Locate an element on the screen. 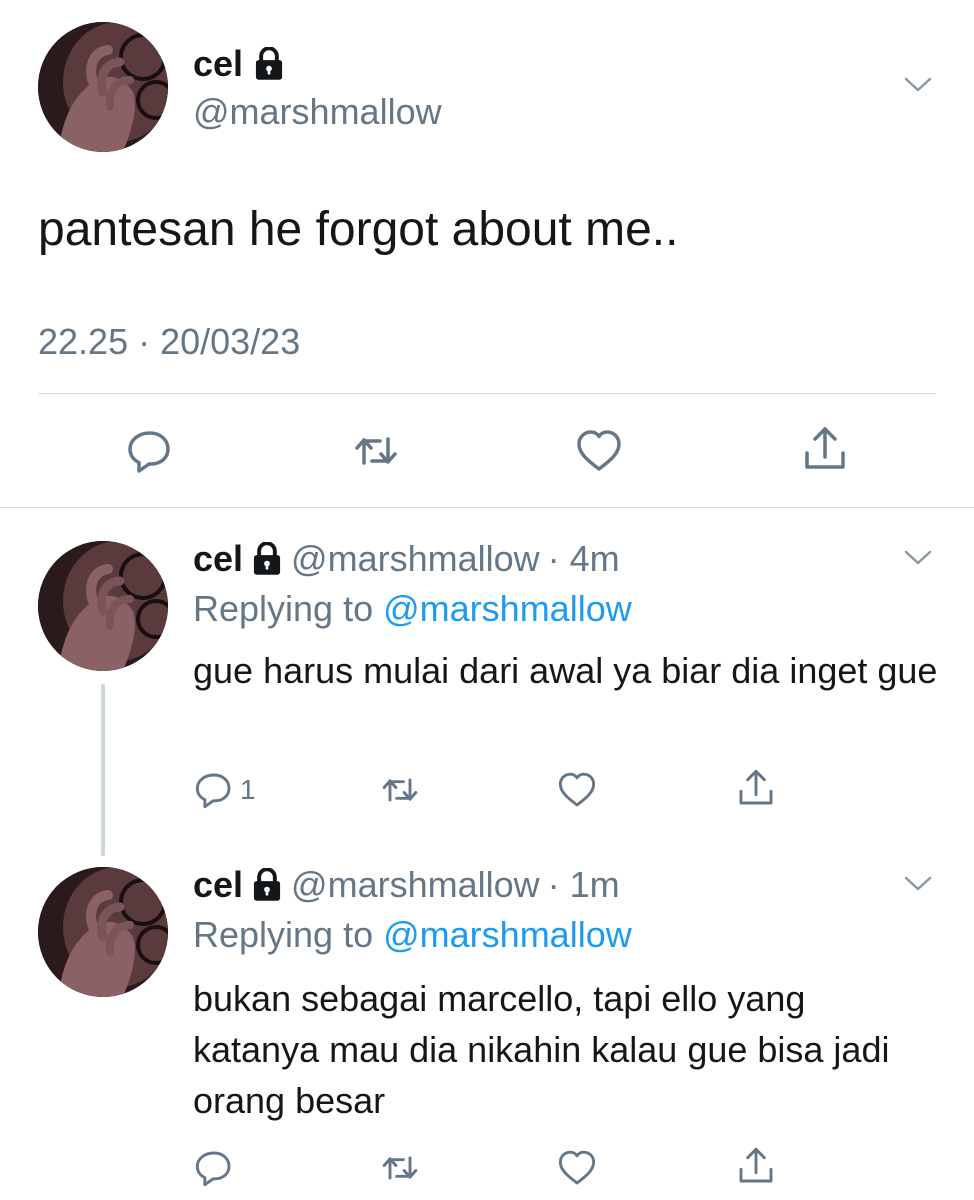 The width and height of the screenshot is (974, 1200). author-name-row: cel is located at coordinates (239, 64).